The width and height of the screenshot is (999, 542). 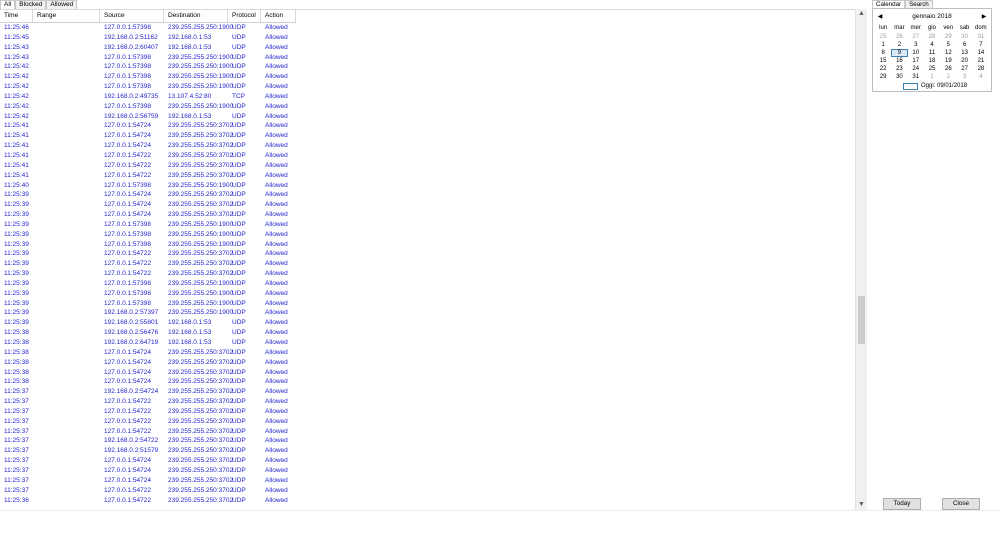 What do you see at coordinates (981, 61) in the screenshot?
I see `calendar-day: 21` at bounding box center [981, 61].